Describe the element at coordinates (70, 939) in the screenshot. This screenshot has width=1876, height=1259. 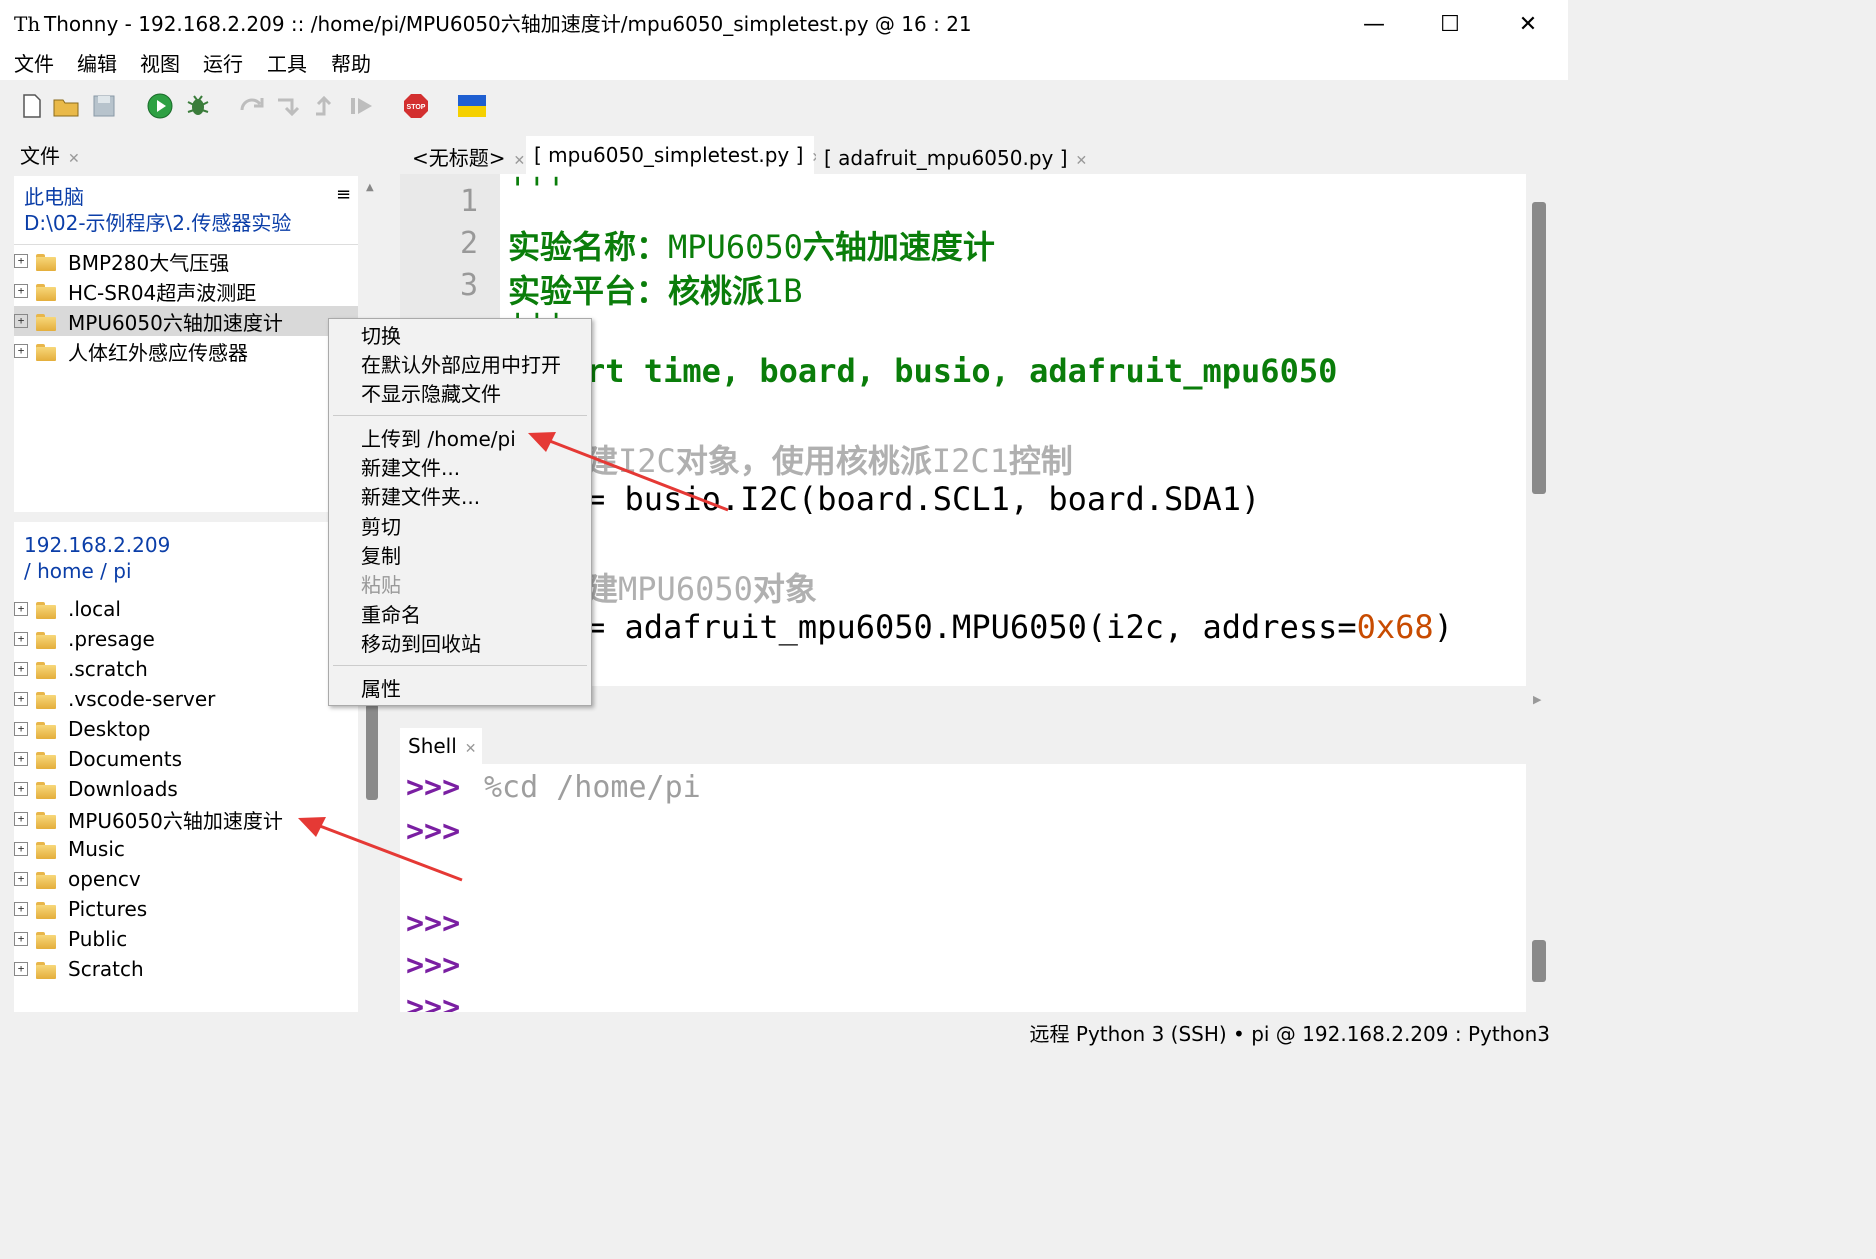
I see `list-item: + Public` at that location.